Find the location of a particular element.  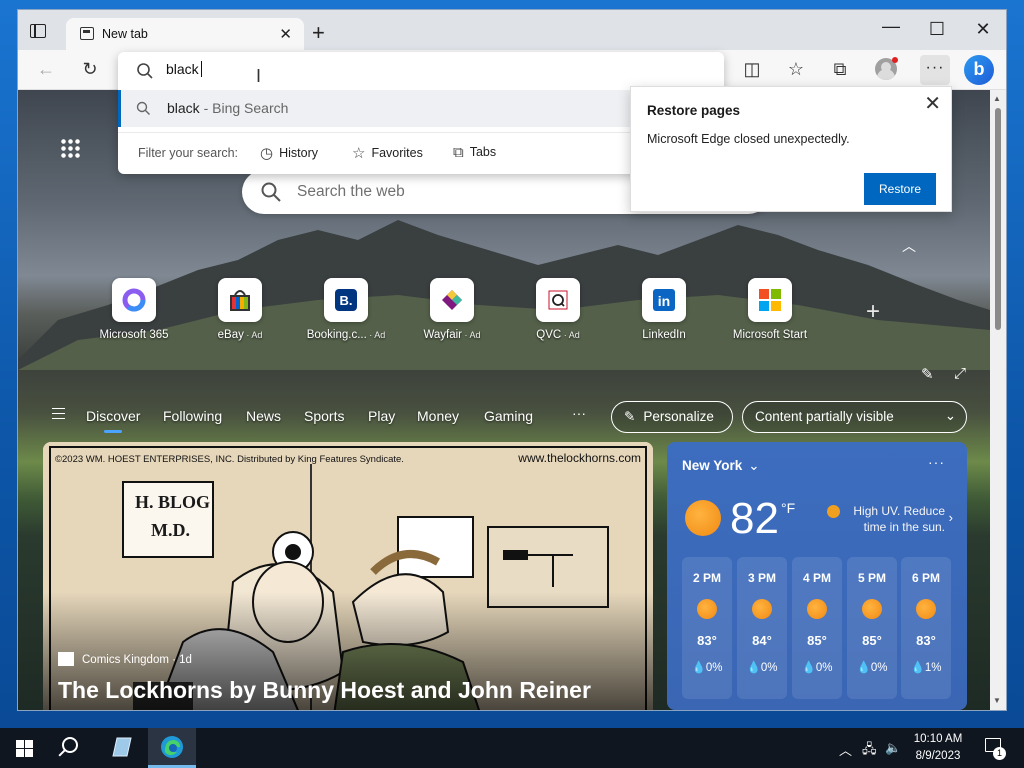

add-shortcut-icon: + is located at coordinates (873, 312).